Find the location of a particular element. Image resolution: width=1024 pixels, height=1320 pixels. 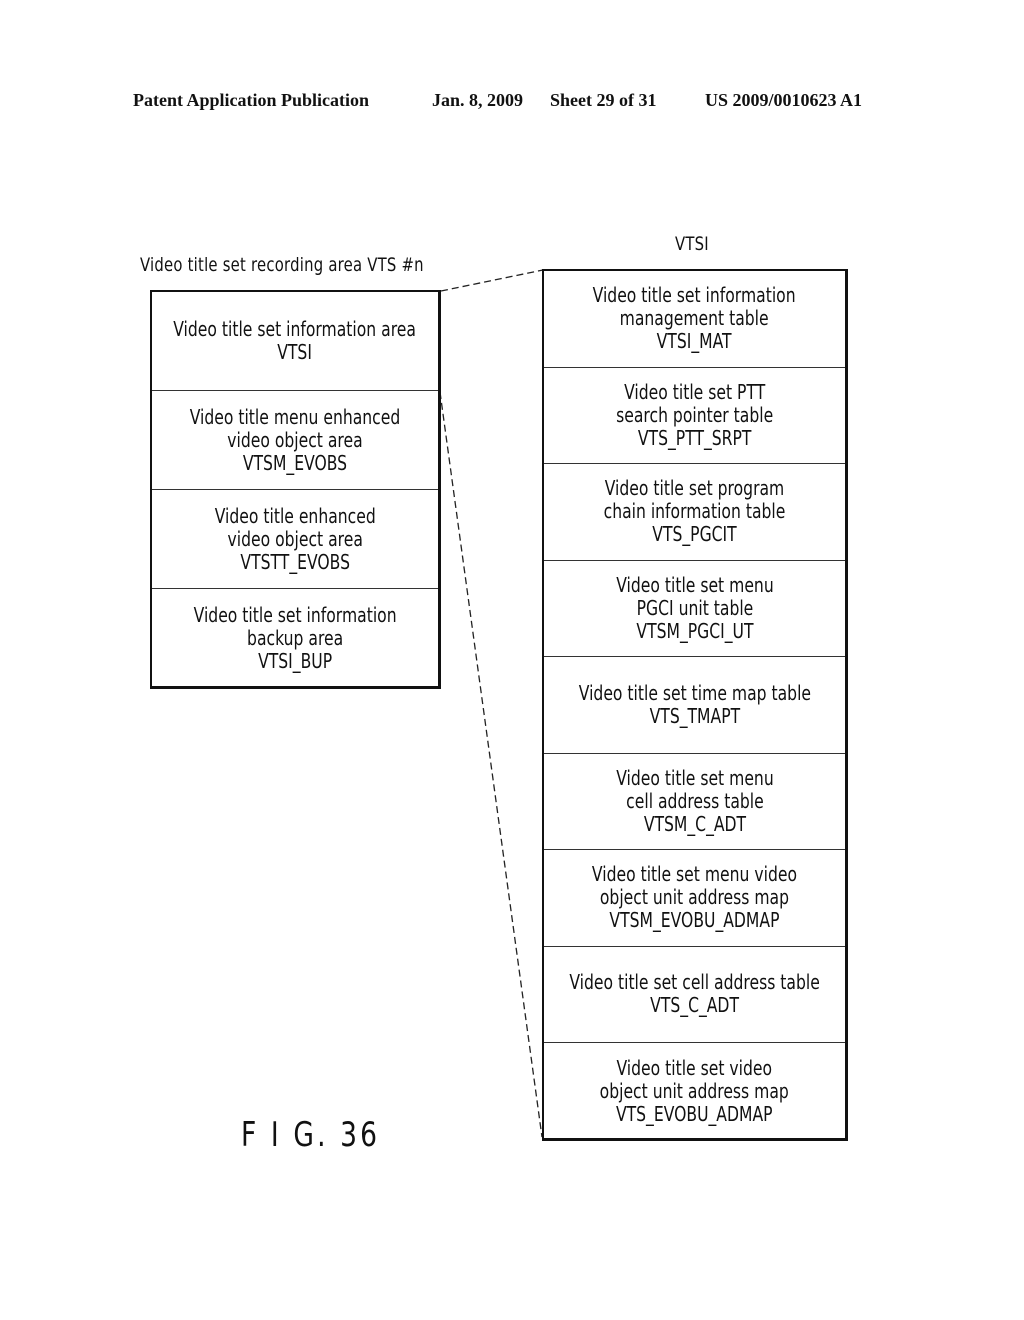

vtsi-table-cell: Video title set time map table VTS_TMAPT is located at coordinates (694, 705).